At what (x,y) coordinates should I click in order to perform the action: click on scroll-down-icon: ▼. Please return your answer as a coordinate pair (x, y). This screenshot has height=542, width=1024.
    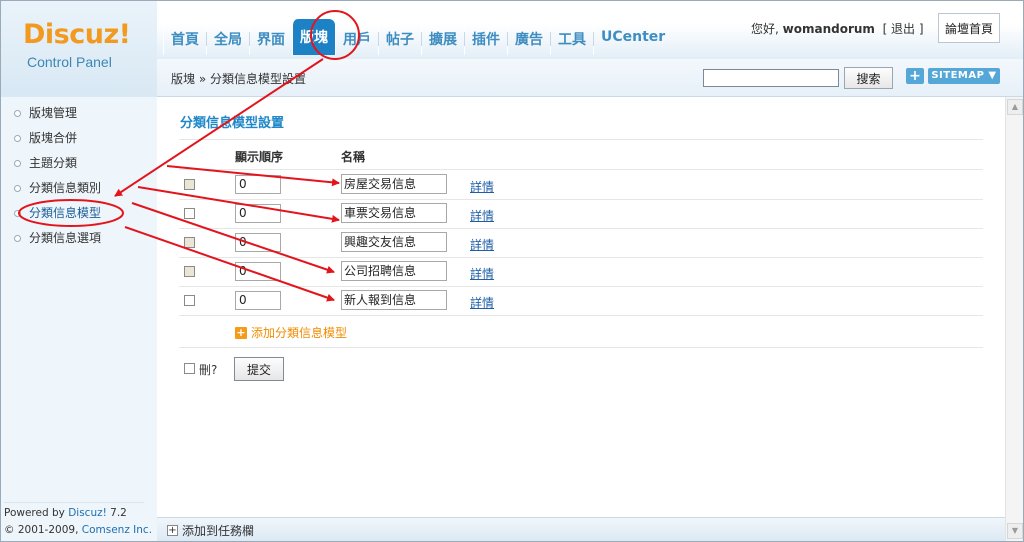
    Looking at the image, I should click on (1015, 531).